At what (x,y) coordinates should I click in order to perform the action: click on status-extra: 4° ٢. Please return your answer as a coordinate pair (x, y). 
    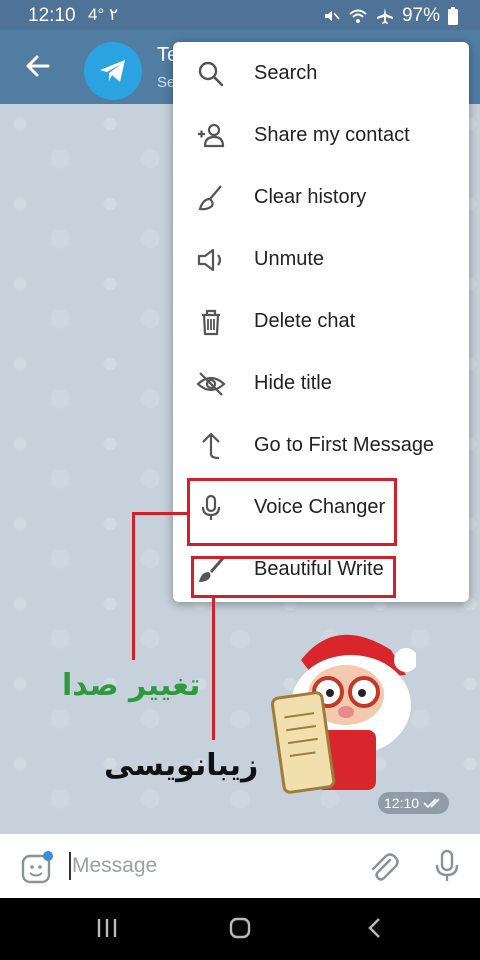
    Looking at the image, I should click on (103, 14).